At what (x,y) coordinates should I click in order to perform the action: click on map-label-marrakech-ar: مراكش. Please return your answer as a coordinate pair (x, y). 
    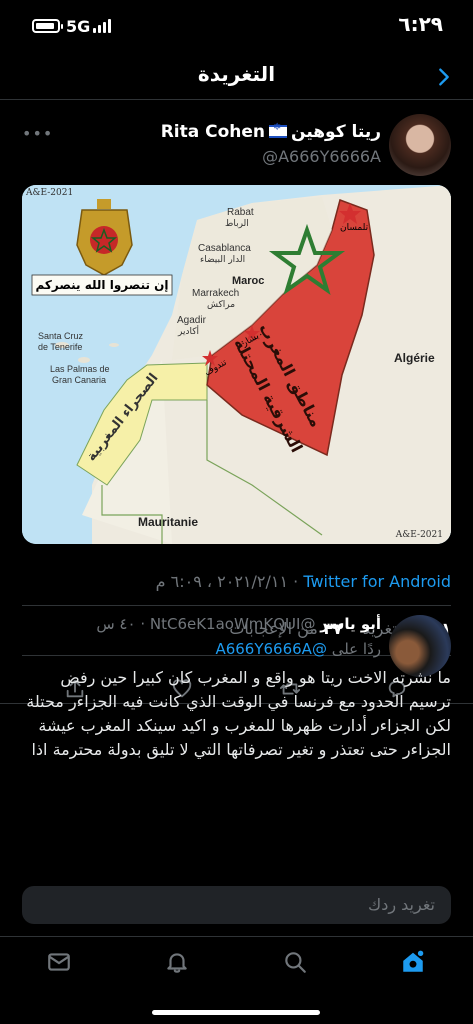
    Looking at the image, I should click on (221, 305).